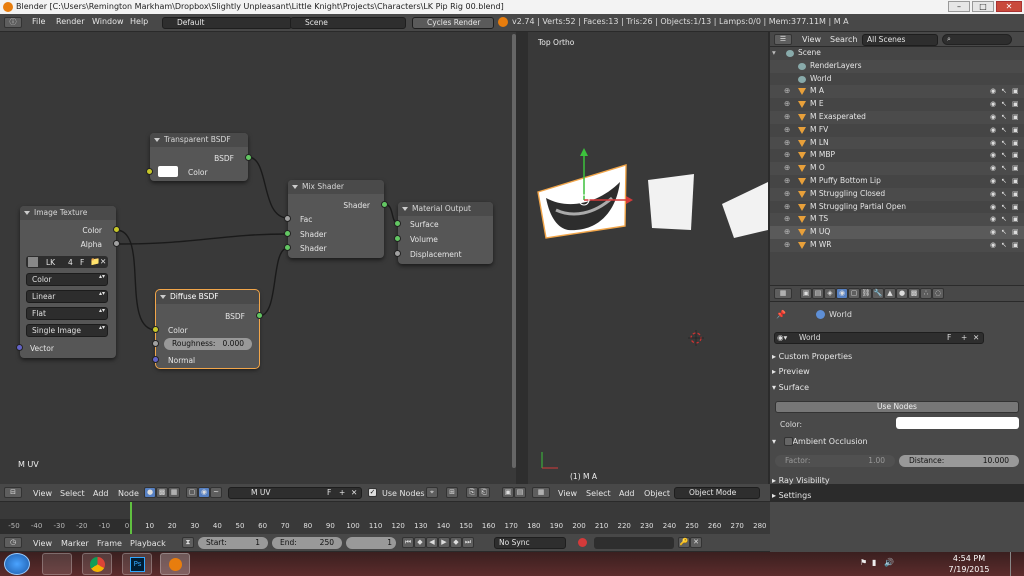 This screenshot has width=1024, height=576. I want to click on record-icon, so click(582, 542).